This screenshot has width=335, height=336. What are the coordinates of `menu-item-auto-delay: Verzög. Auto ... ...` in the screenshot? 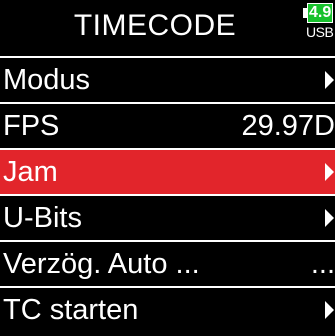 It's located at (167, 263).